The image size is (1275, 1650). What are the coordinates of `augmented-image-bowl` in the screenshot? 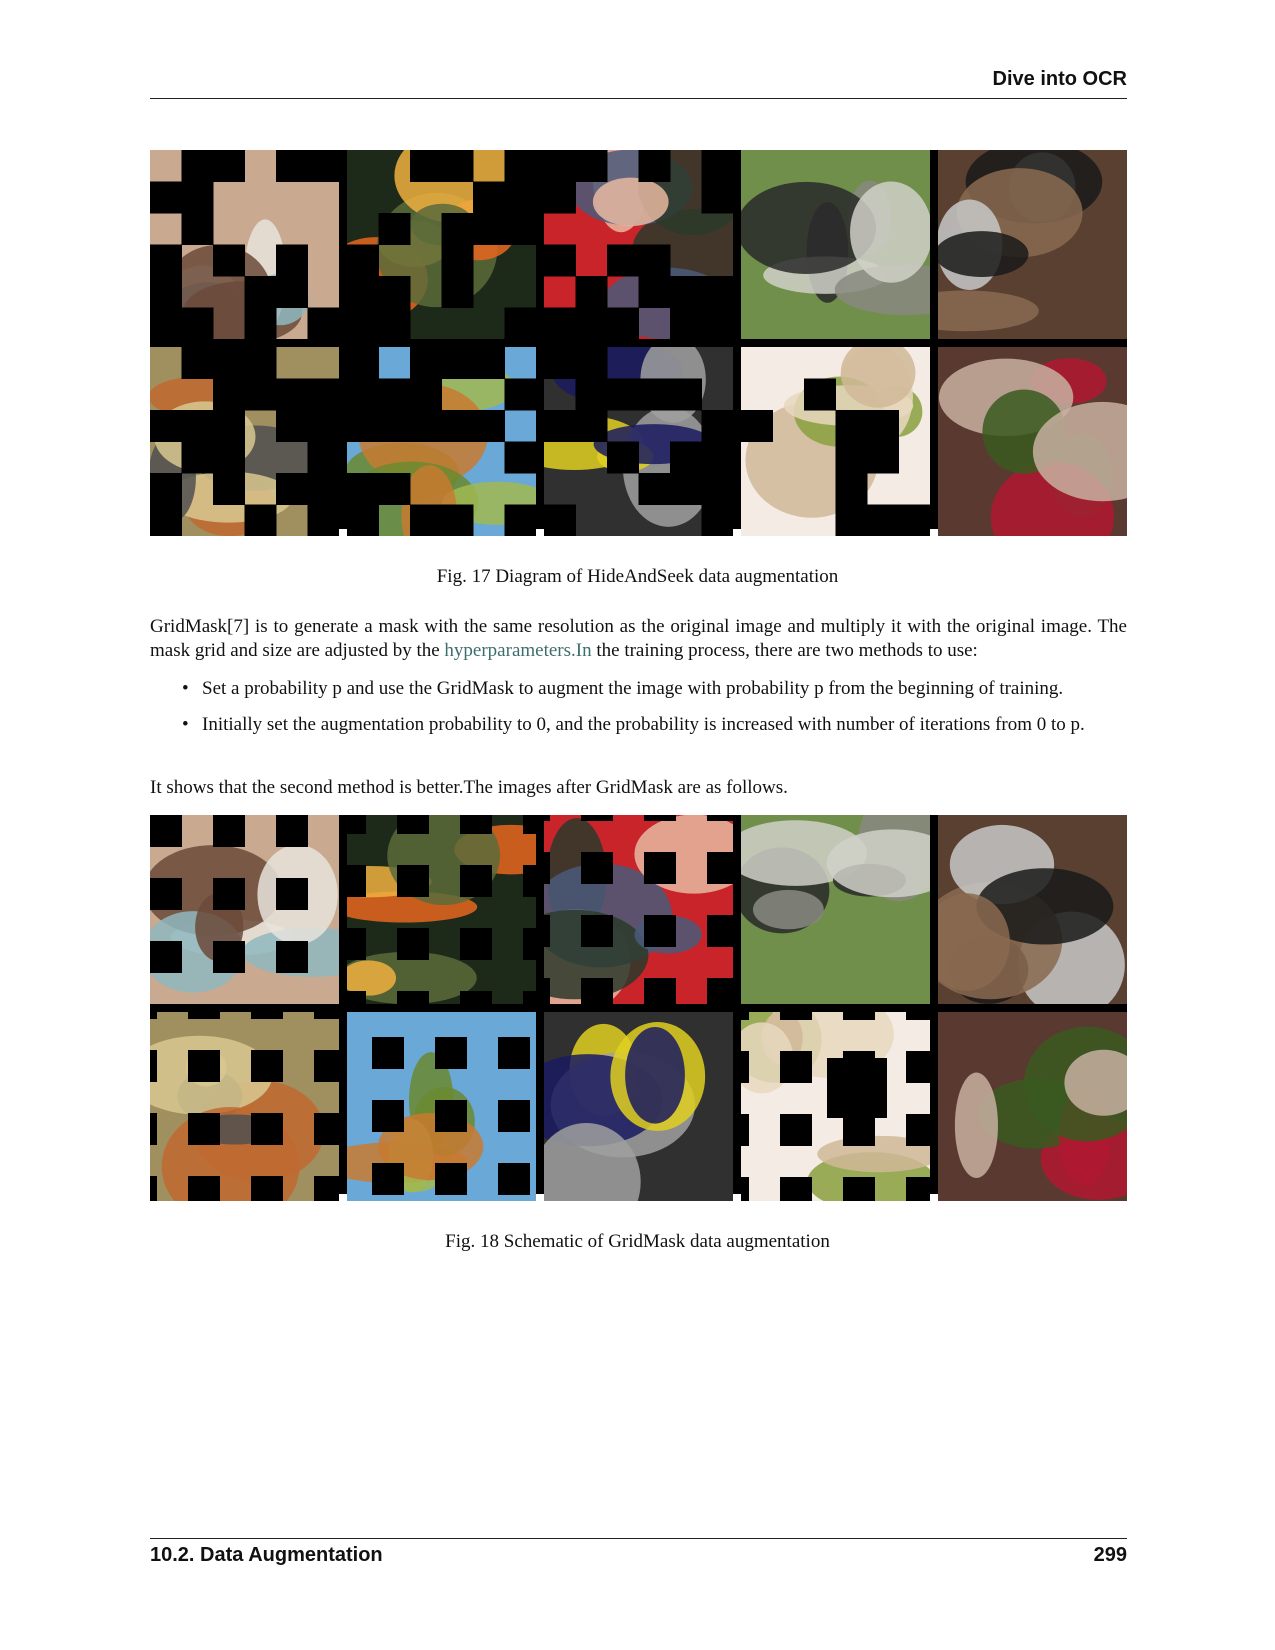 It's located at (244, 909).